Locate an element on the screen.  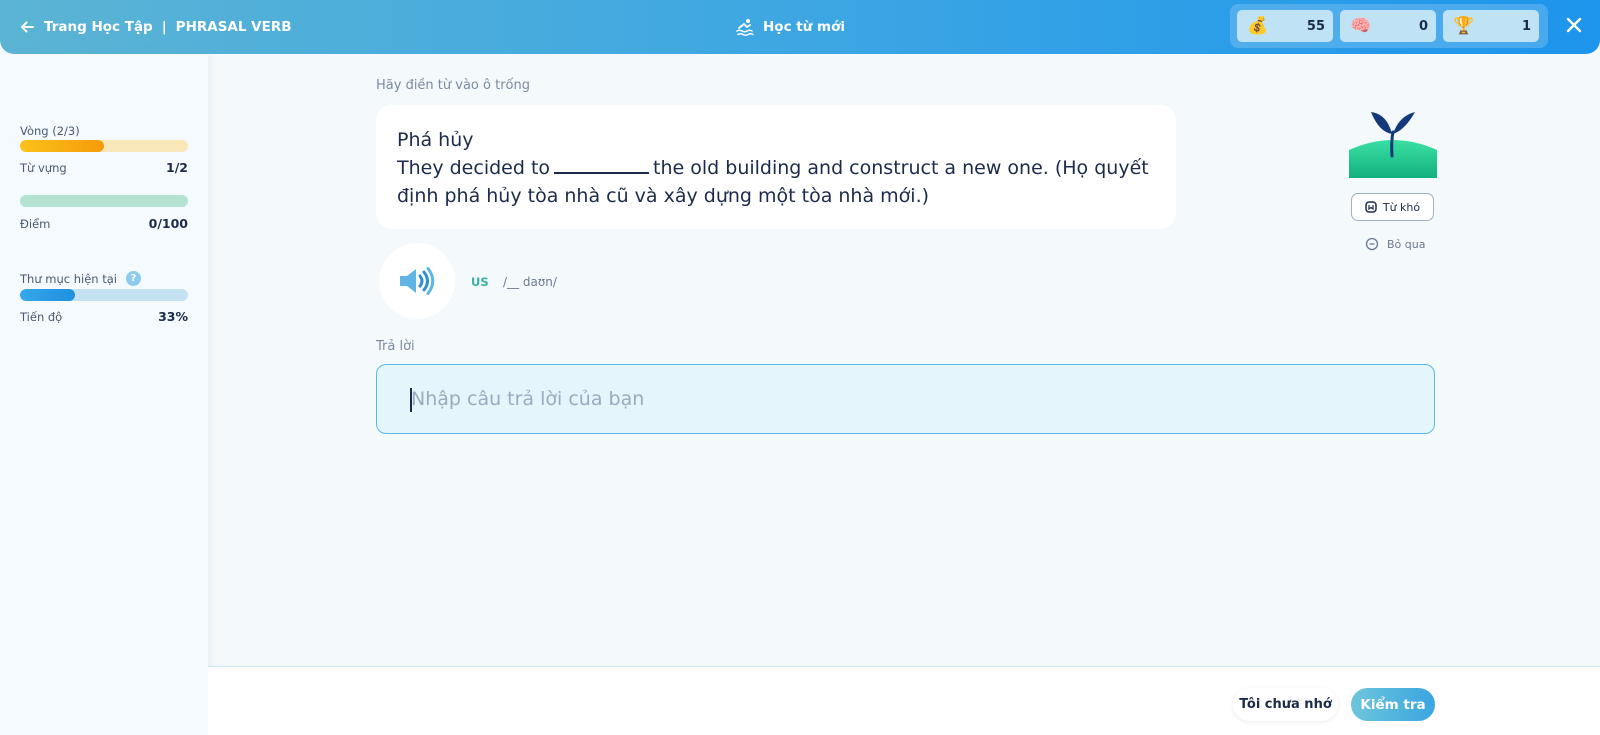
skip-button: Bỏ qua is located at coordinates (1395, 244).